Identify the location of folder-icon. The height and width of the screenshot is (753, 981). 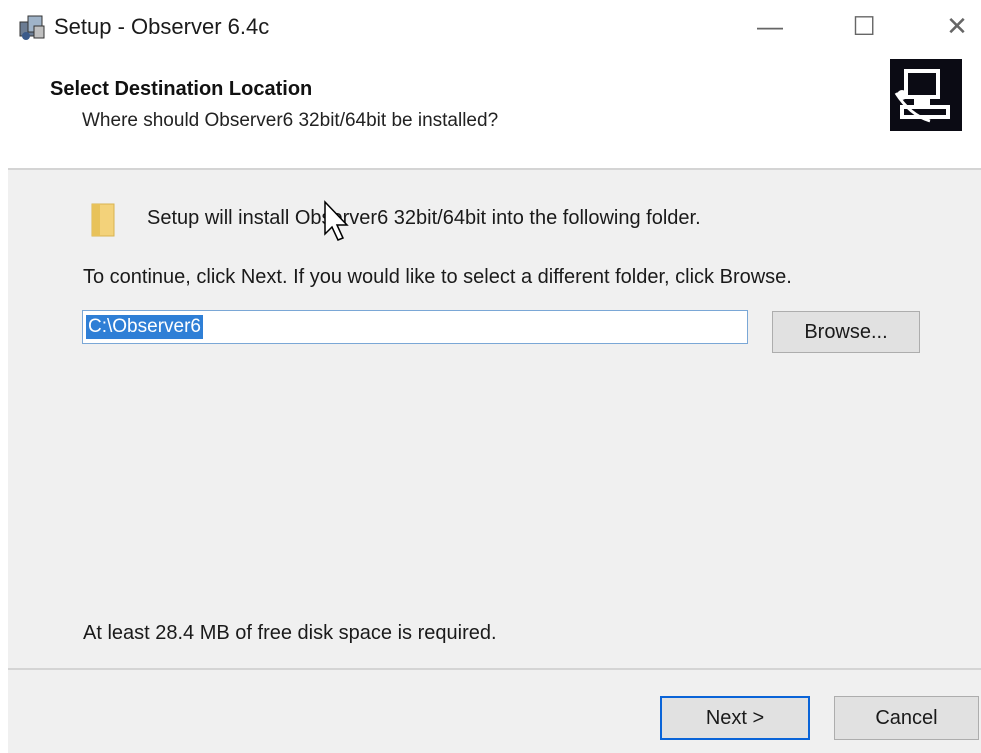
(103, 220).